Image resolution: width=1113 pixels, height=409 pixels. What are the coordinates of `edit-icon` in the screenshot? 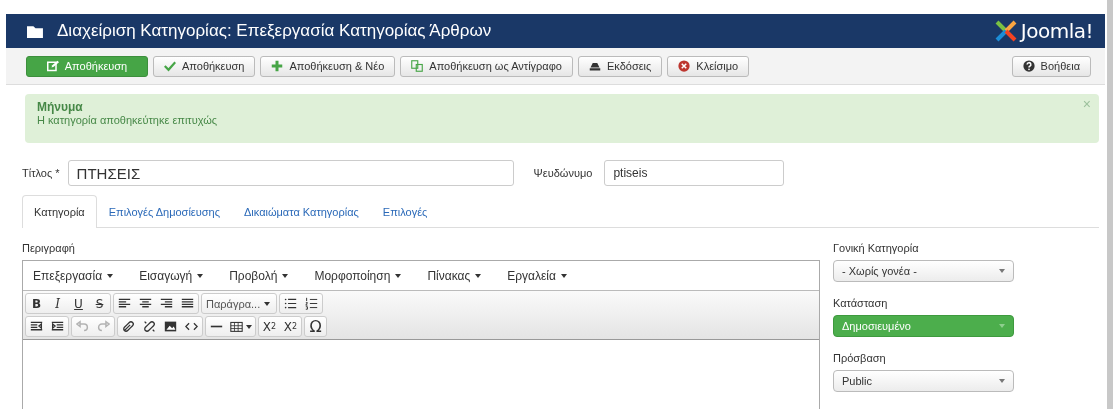 It's located at (52, 66).